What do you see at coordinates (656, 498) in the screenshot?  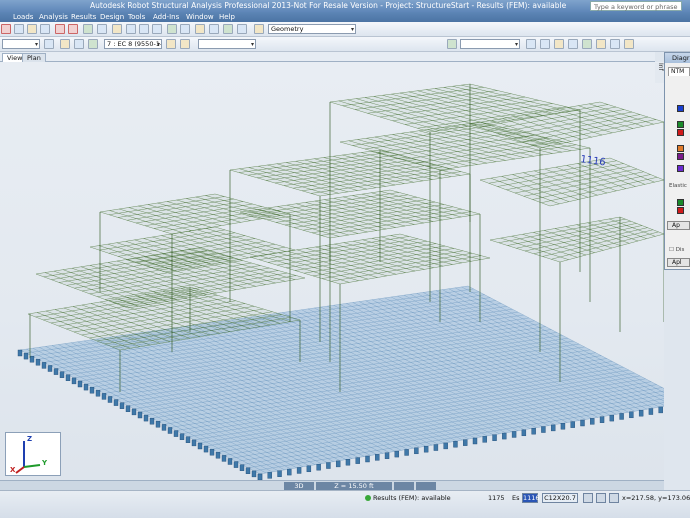 I see `cursor-coordinates: x=217.58, y=173.06, z=4.8` at bounding box center [656, 498].